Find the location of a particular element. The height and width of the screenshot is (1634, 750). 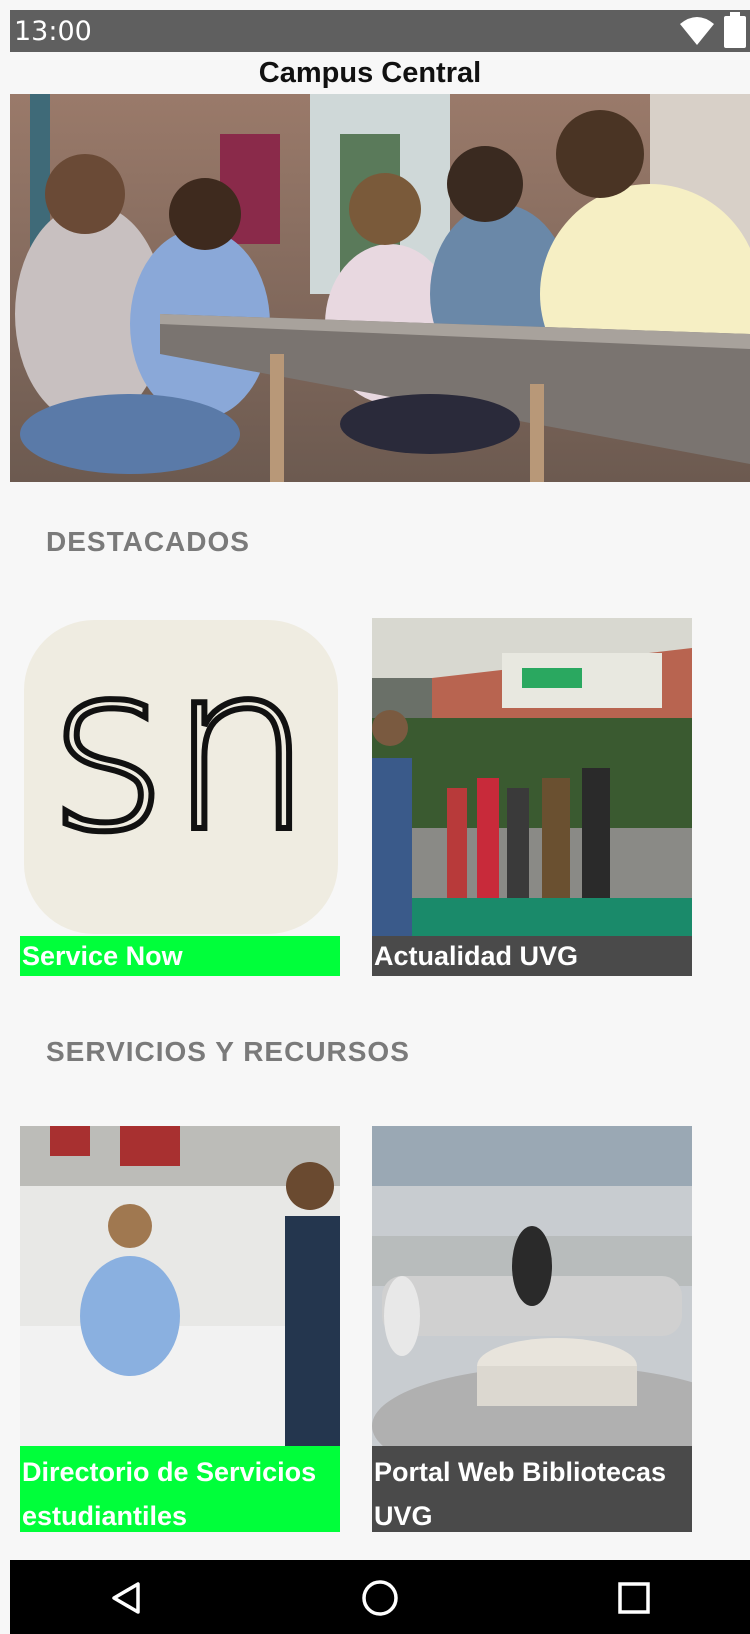

card-label-line-2: UVG is located at coordinates (403, 1516).